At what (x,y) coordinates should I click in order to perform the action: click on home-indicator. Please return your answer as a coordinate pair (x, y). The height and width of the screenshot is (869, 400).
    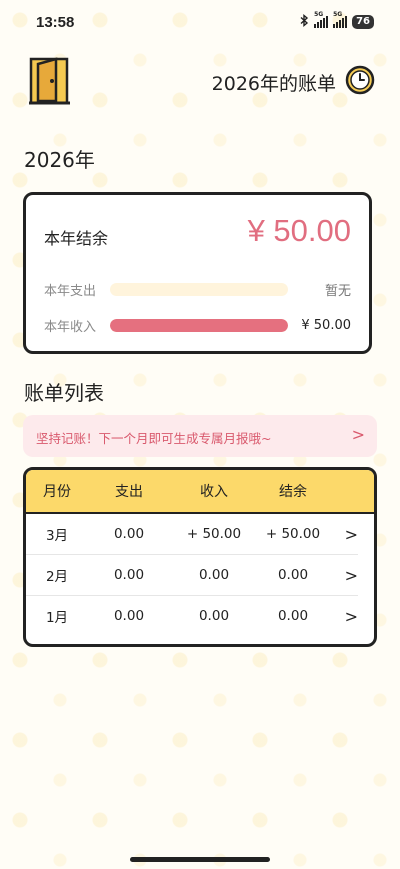
    Looking at the image, I should click on (200, 859).